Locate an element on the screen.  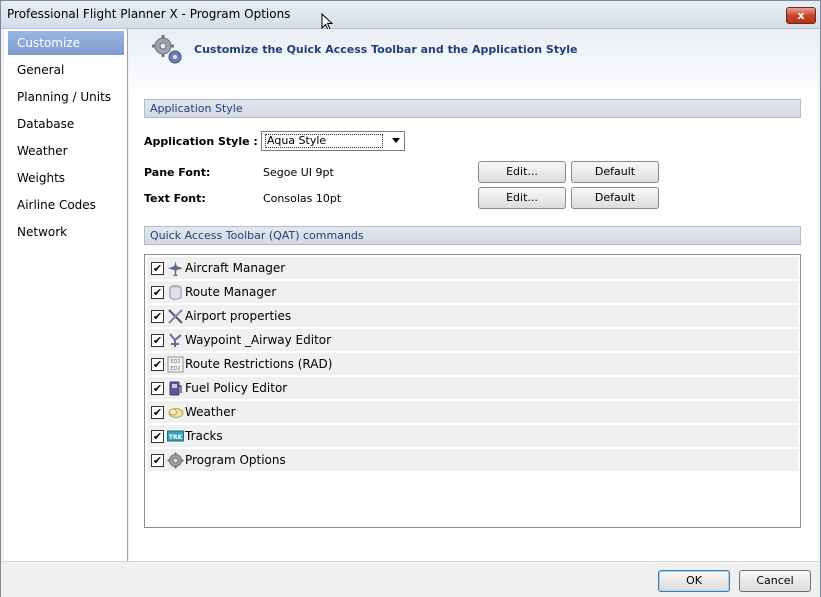
sidebar-item-weather: Weather is located at coordinates (66, 151).